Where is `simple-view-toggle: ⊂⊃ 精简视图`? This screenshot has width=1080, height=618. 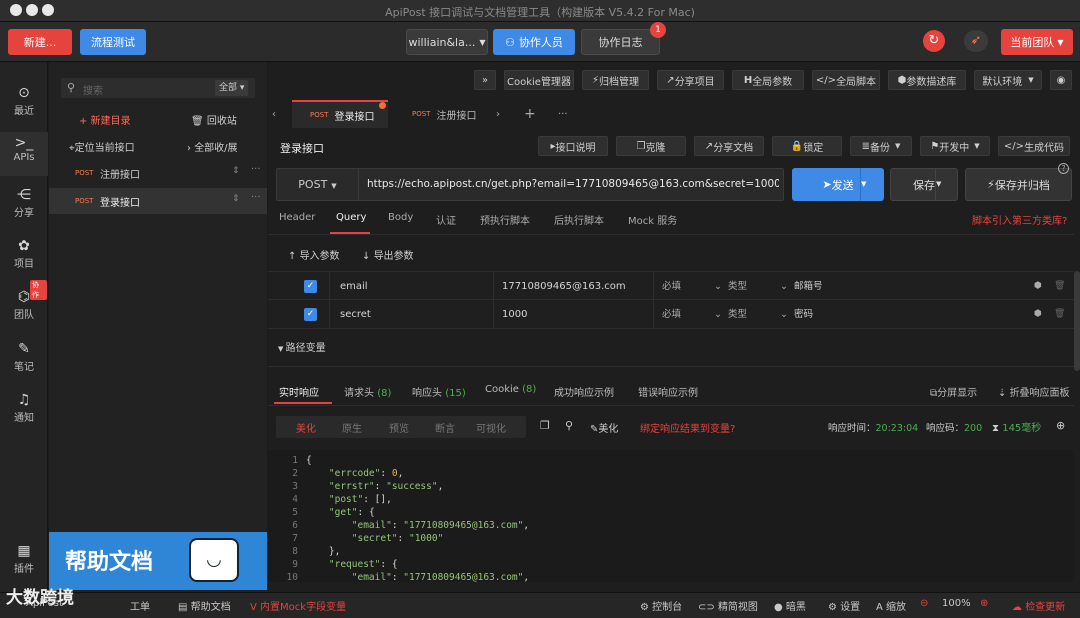 simple-view-toggle: ⊂⊃ 精简视图 is located at coordinates (728, 605).